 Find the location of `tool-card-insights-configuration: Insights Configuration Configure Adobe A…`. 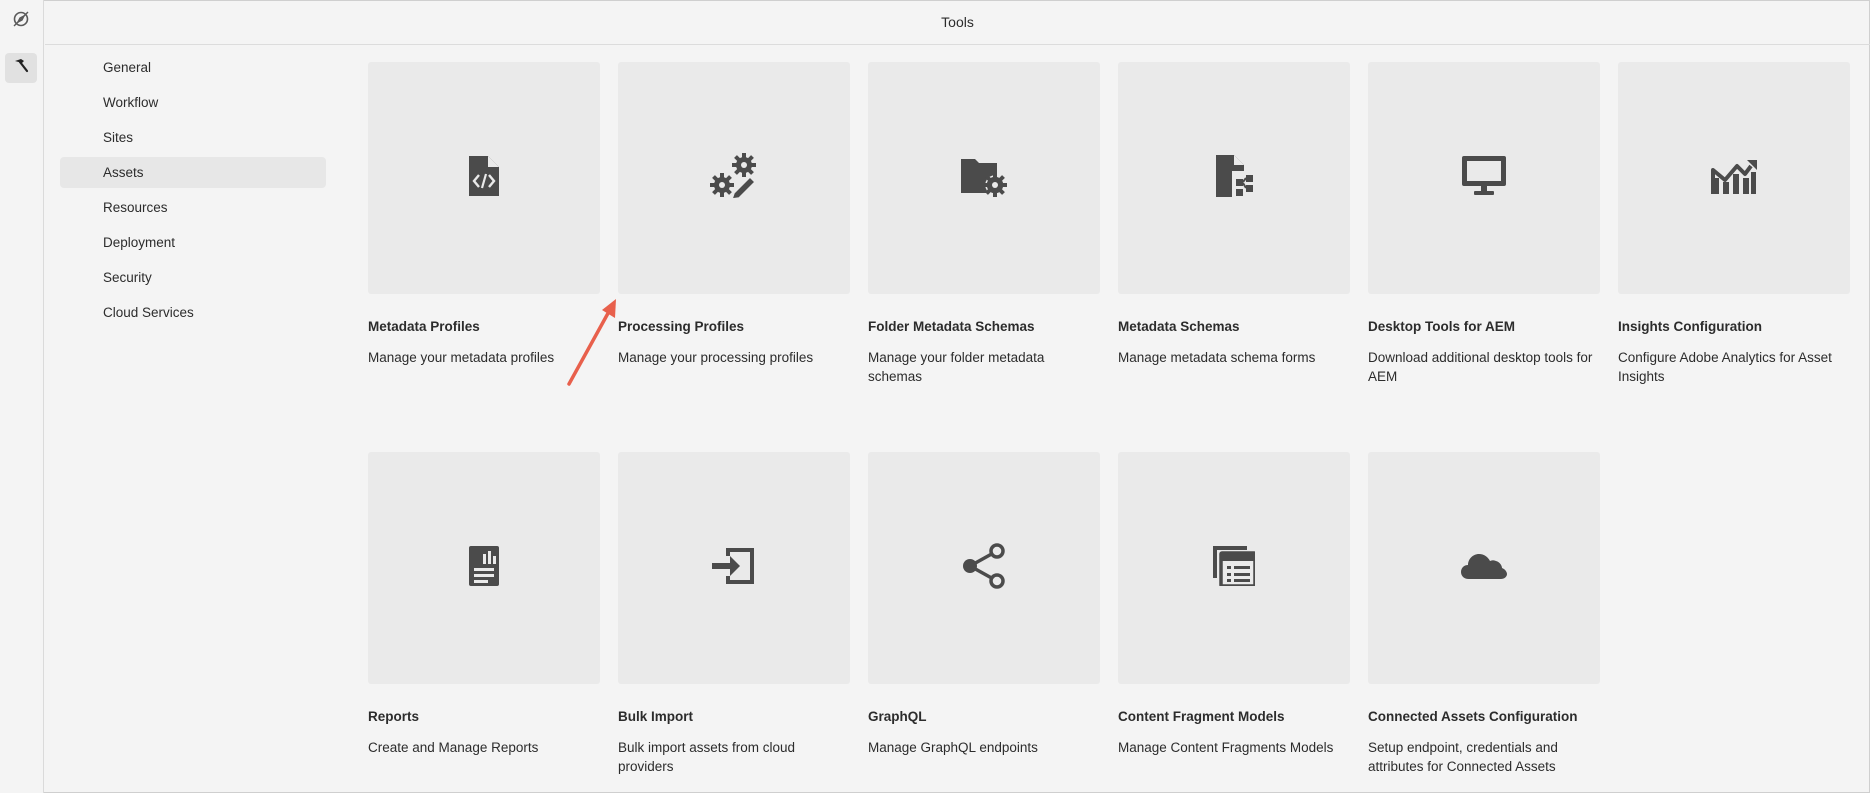

tool-card-insights-configuration: Insights Configuration Configure Adobe A… is located at coordinates (1734, 224).